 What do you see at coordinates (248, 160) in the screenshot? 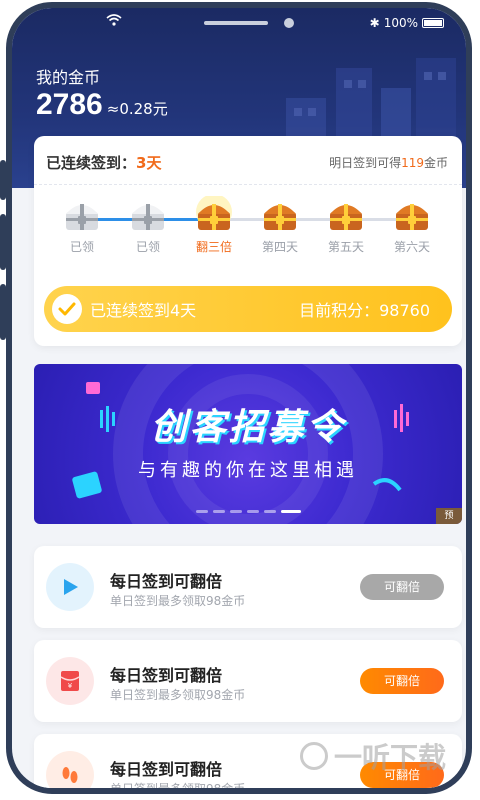
I see `checkin-header: 已连续签到：3天 明日签到可得119金币` at bounding box center [248, 160].